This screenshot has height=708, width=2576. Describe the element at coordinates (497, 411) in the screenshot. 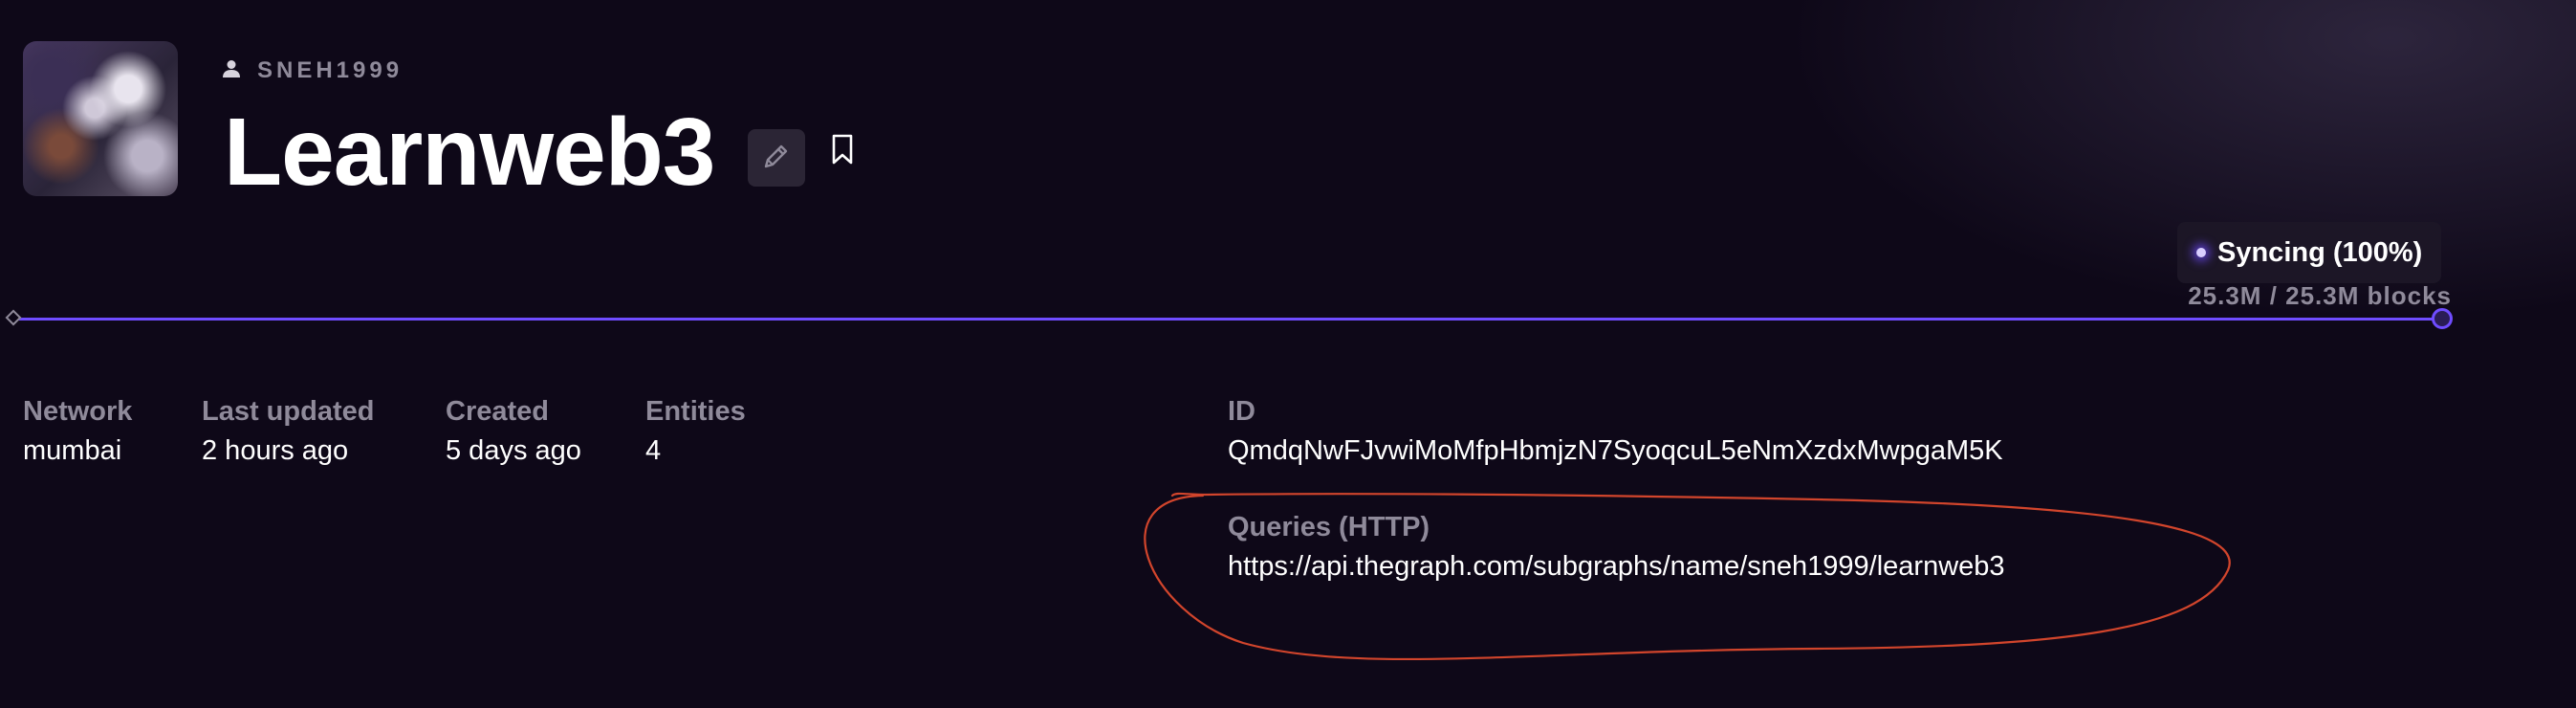

I see `created-label: Created` at that location.